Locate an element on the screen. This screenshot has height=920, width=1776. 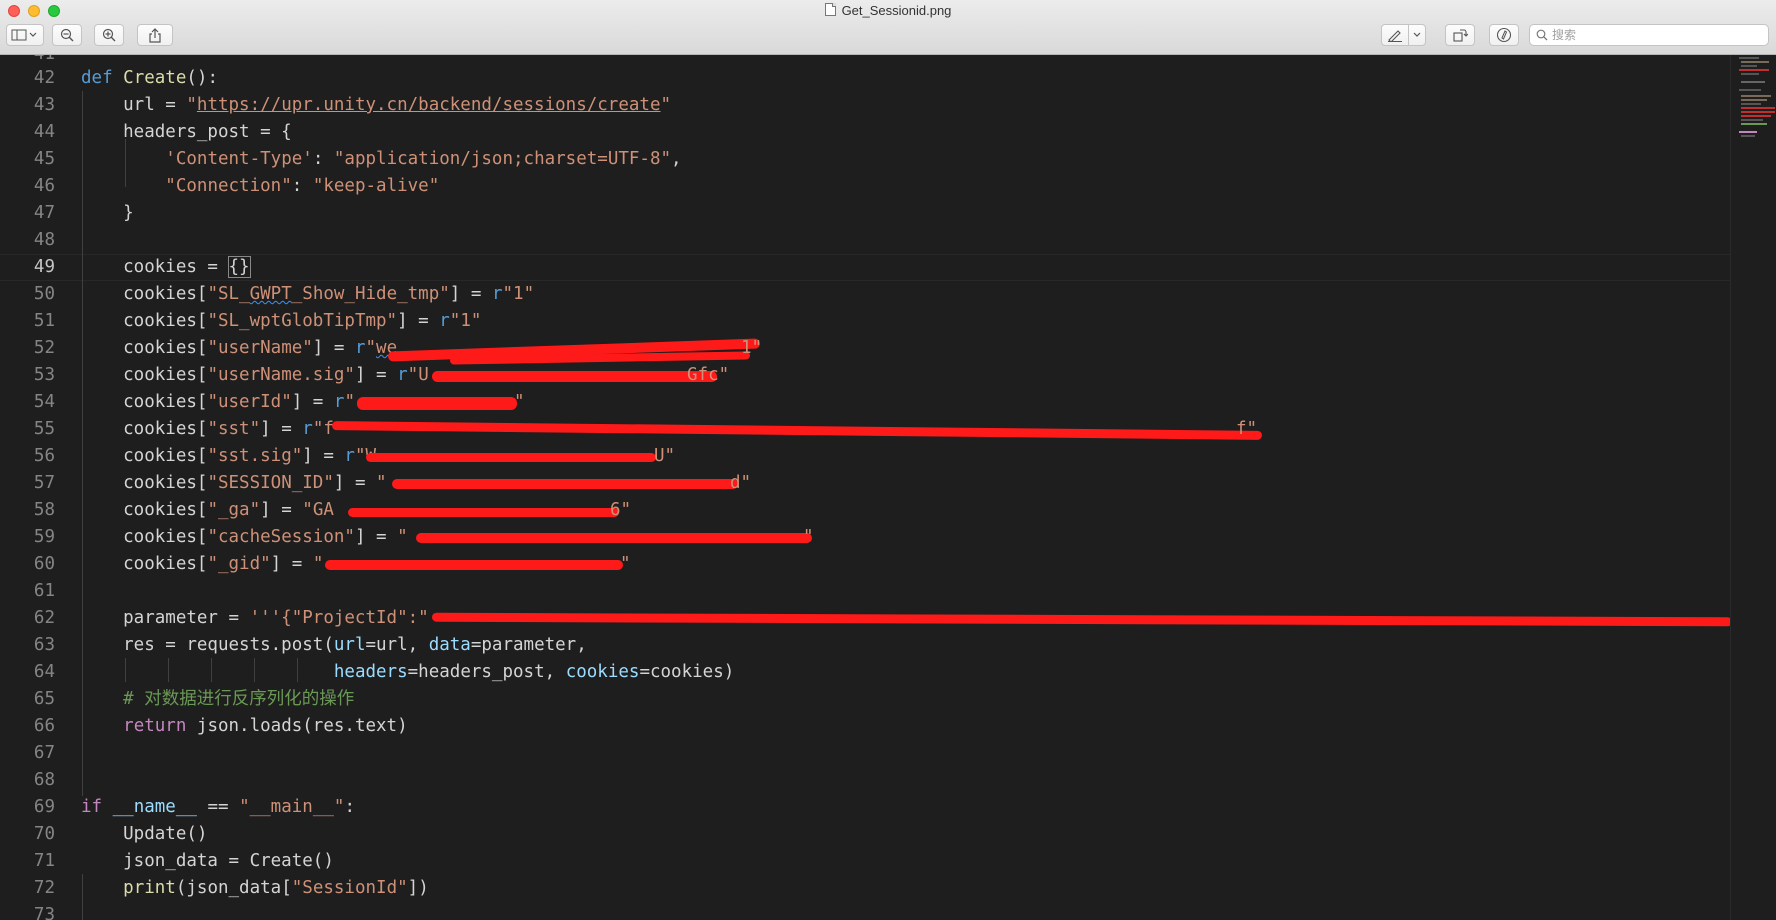
code-text: "Connection": "keep-alive" is located at coordinates (302, 186).